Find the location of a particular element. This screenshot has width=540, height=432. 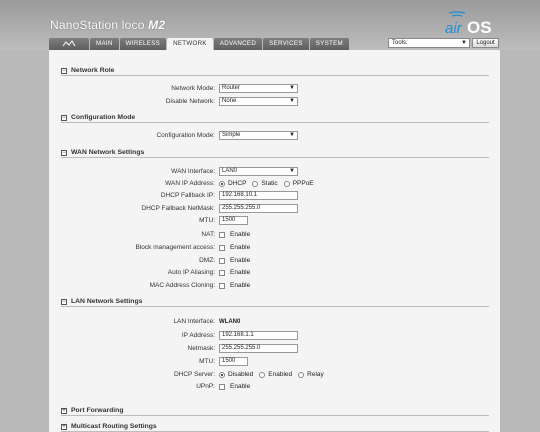

lan-interface-value: WLAN0 is located at coordinates (230, 321).